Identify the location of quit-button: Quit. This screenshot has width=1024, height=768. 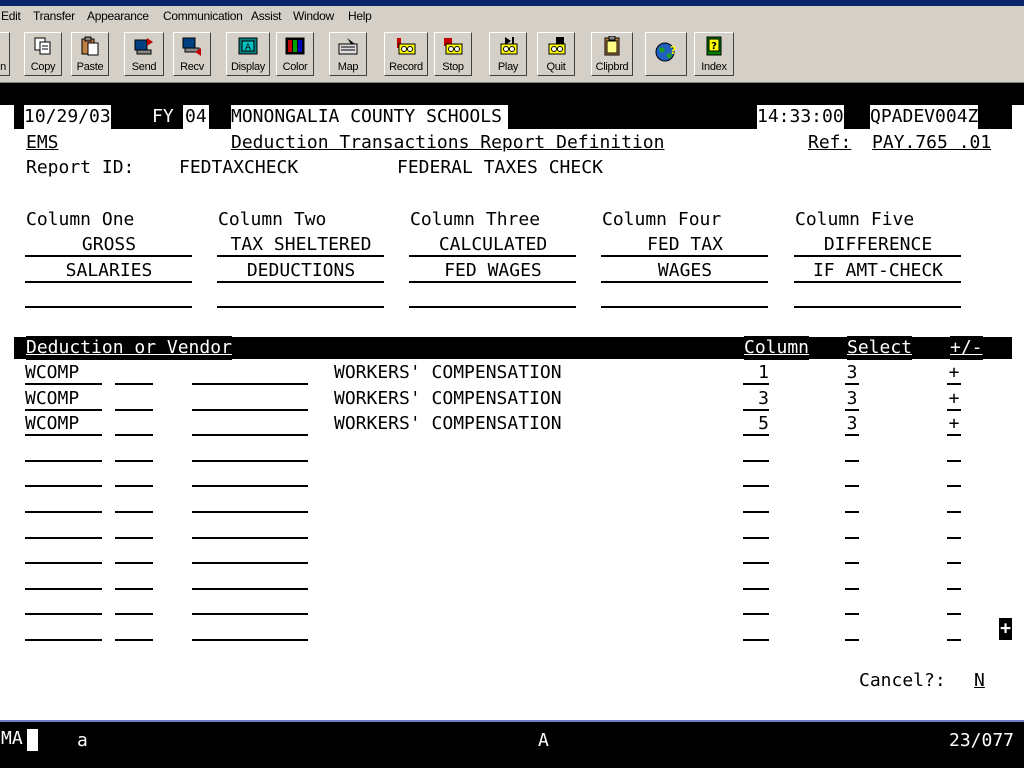
(556, 54).